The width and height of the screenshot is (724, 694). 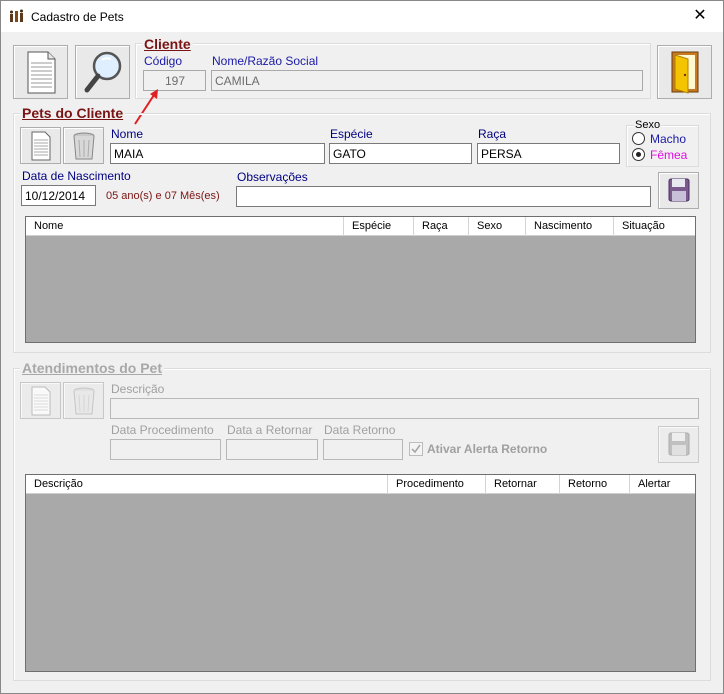 I want to click on descricao-label: Descrição, so click(x=138, y=389).